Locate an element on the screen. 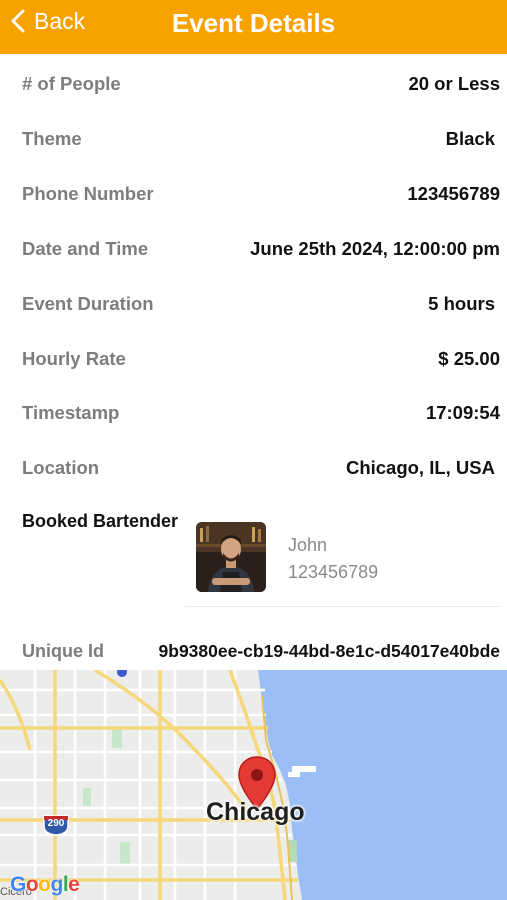  theme-label: Theme is located at coordinates (52, 138).